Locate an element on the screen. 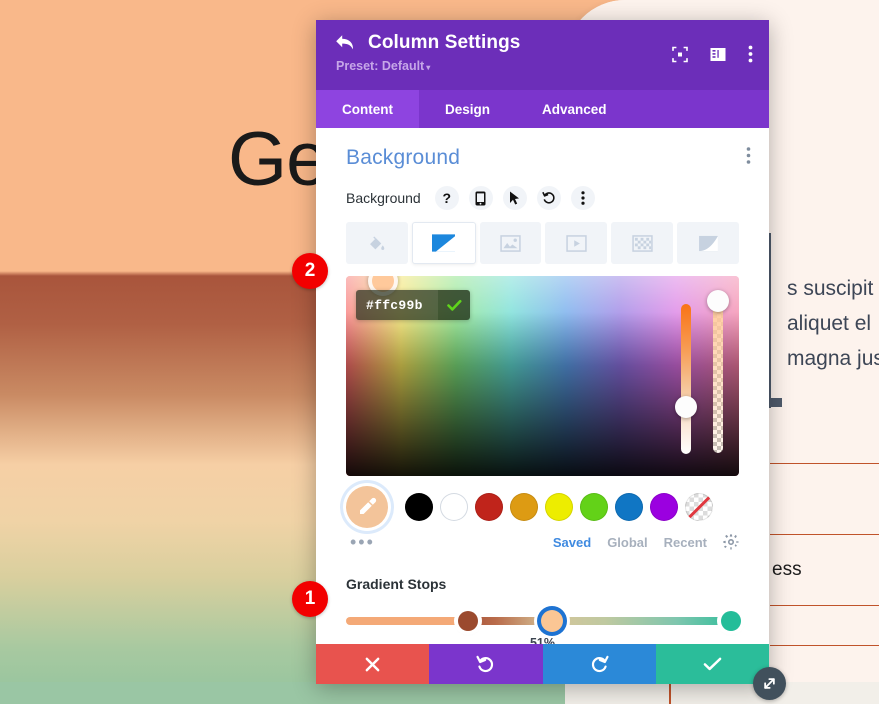 This screenshot has height=704, width=879. page-blockquote: s suscipit t aliquet el magna jus is located at coordinates (820, 320).